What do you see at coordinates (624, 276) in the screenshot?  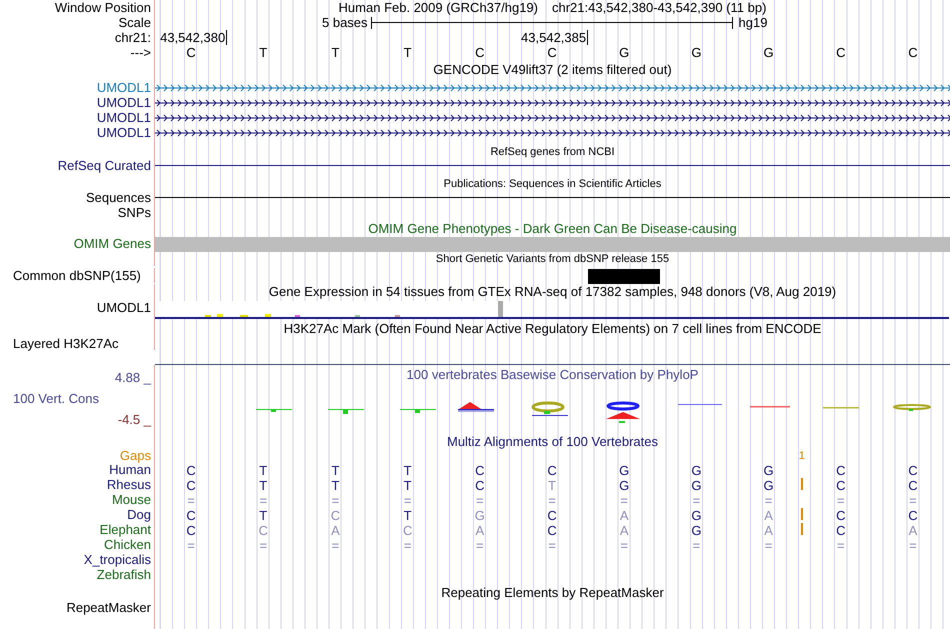 I see `variant-bar` at bounding box center [624, 276].